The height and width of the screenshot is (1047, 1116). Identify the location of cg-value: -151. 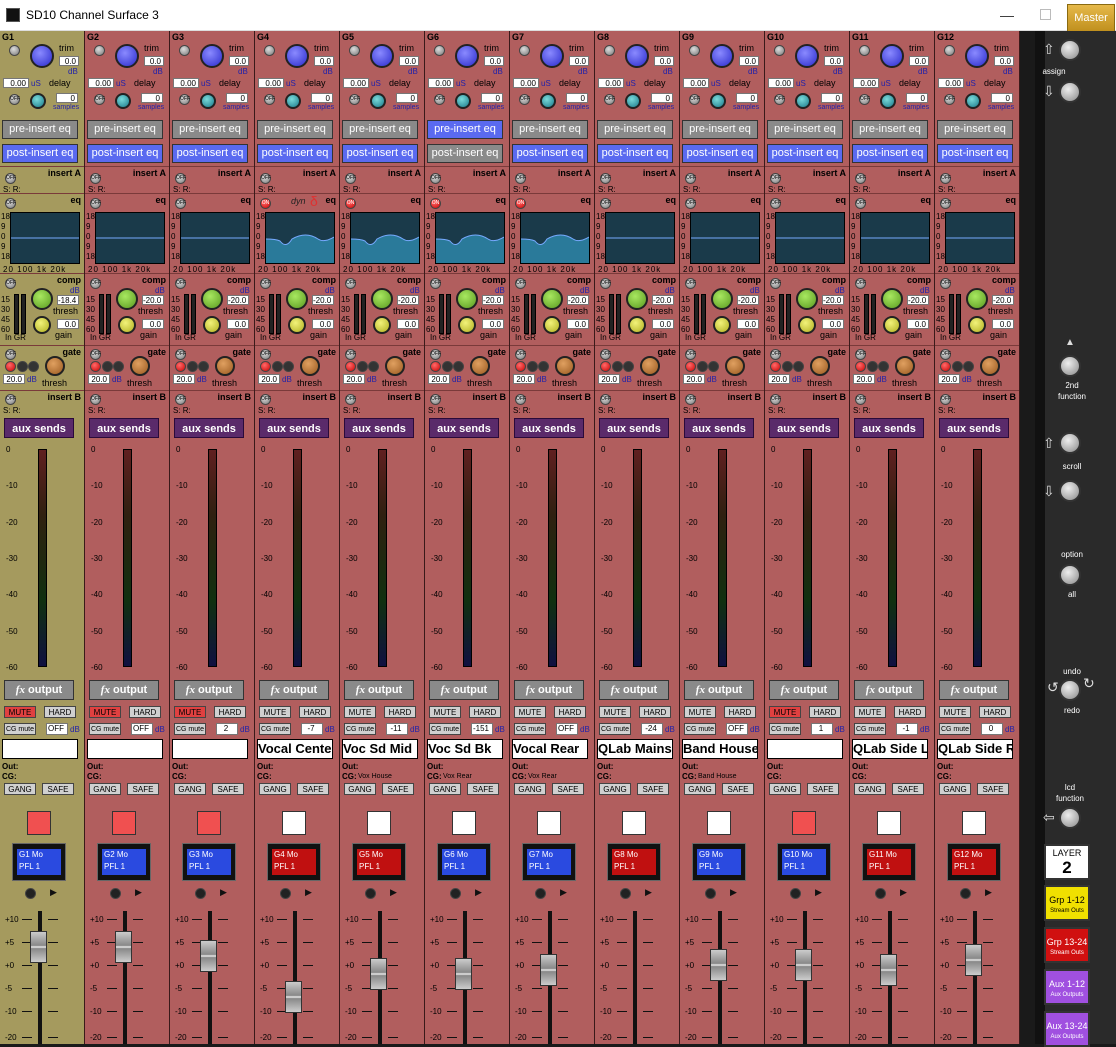
(482, 729).